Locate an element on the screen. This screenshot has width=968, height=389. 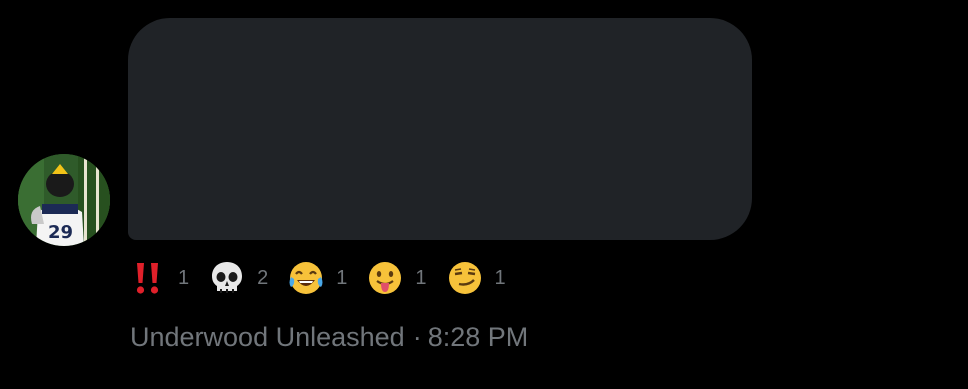
reaction-tongue-out: 1 is located at coordinates (396, 278).